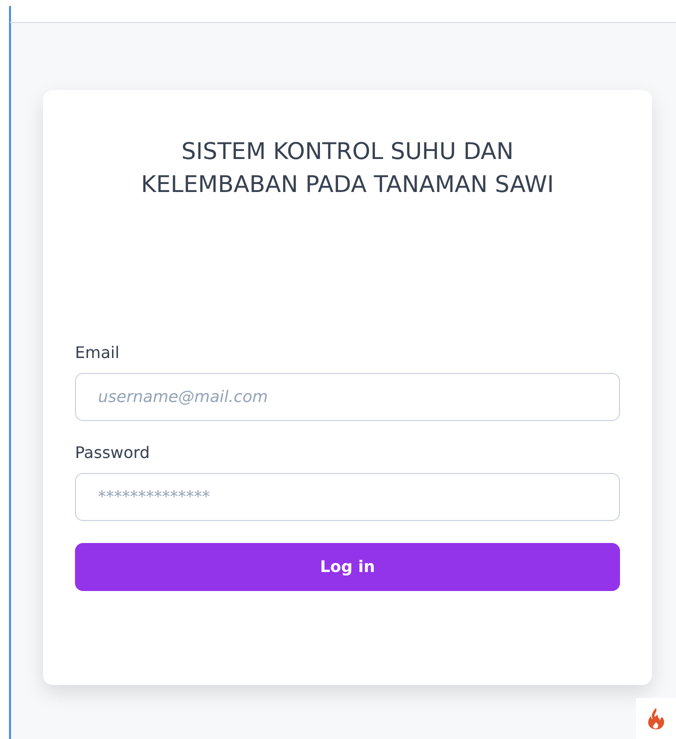 The width and height of the screenshot is (676, 739). I want to click on email-field: username@mail.com, so click(347, 396).